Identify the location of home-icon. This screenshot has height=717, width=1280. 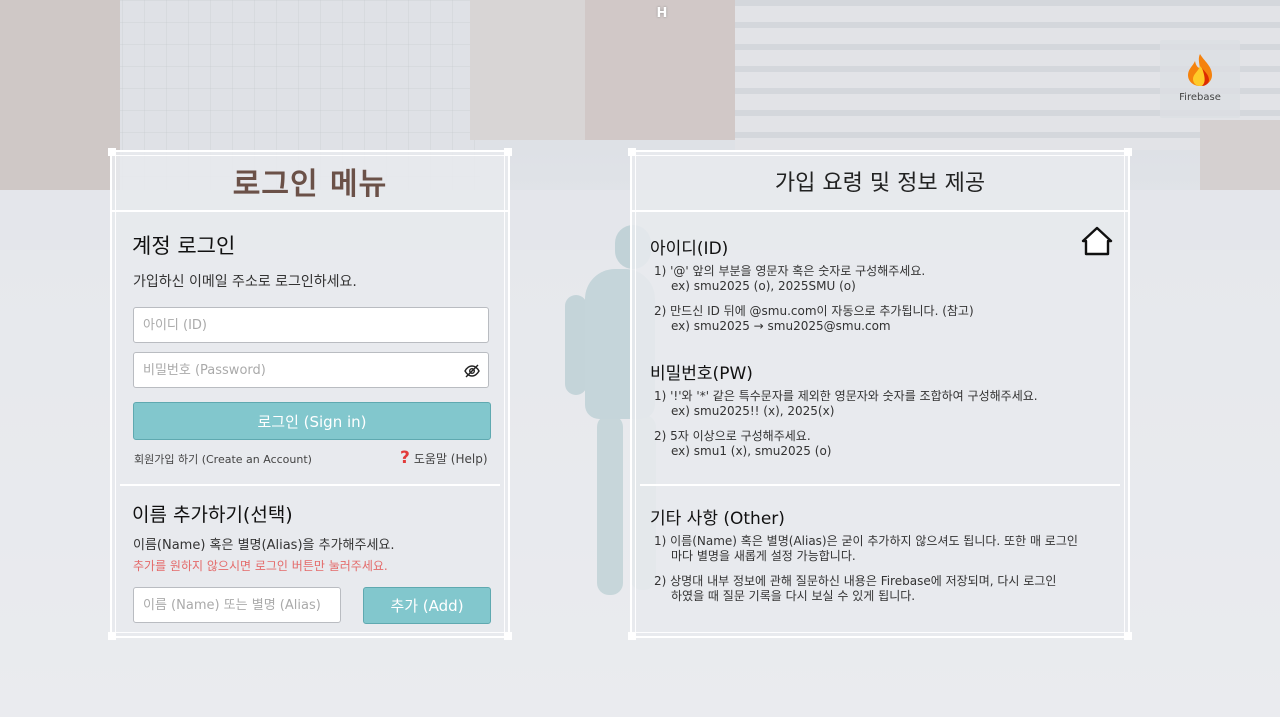
(1097, 241).